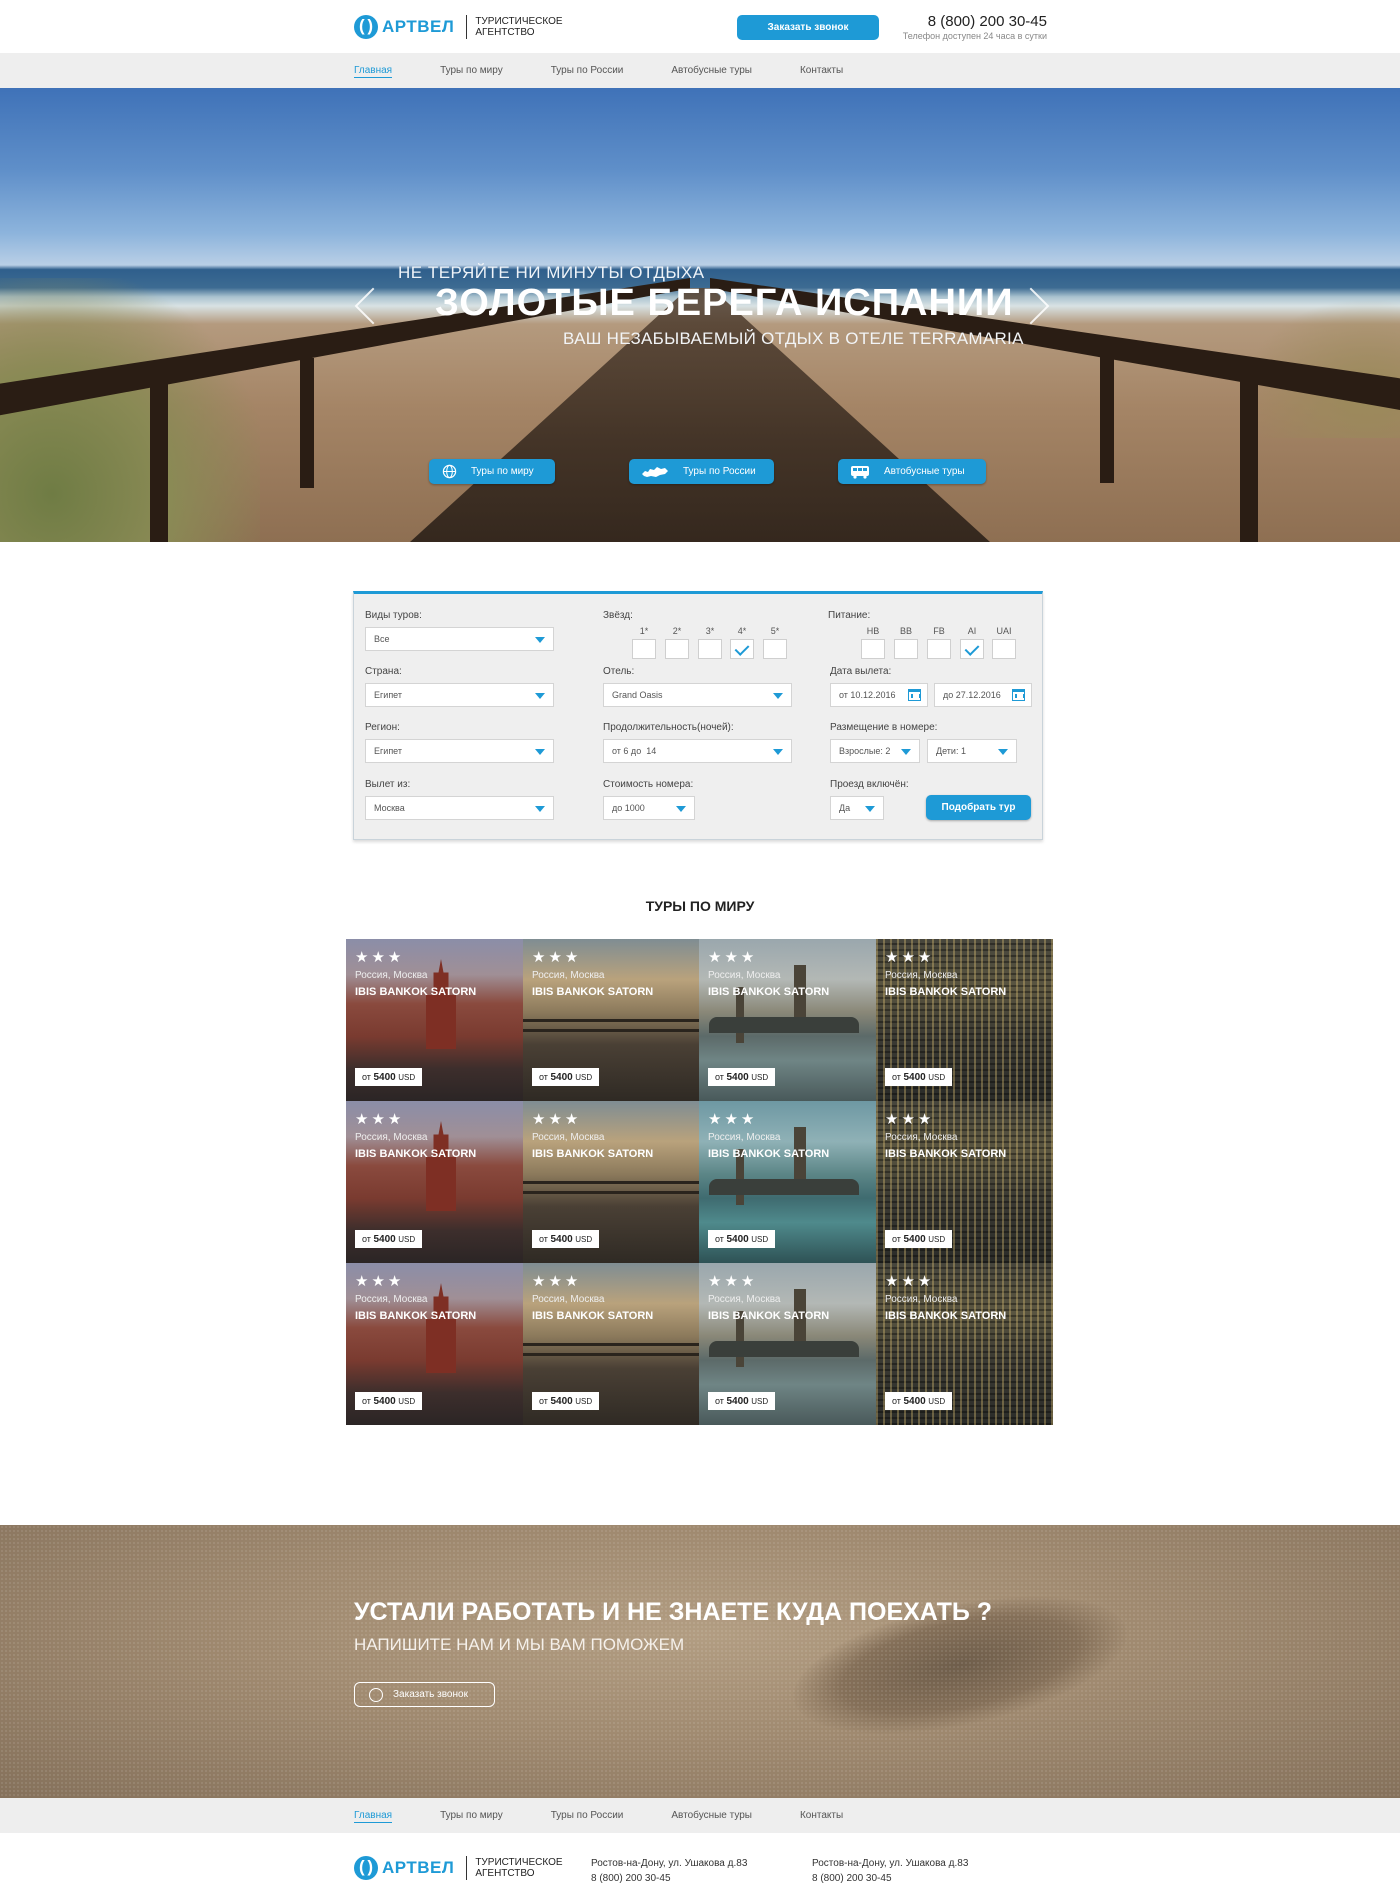  I want to click on adults-select: Взрослые: 2, so click(875, 751).